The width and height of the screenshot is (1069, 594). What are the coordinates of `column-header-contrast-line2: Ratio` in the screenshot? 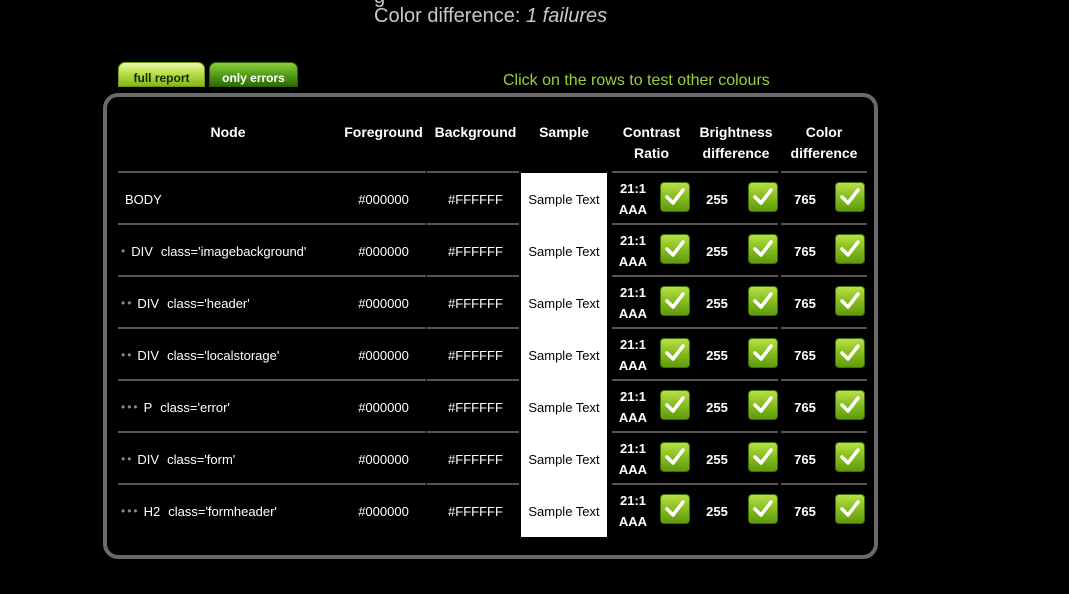 It's located at (651, 153).